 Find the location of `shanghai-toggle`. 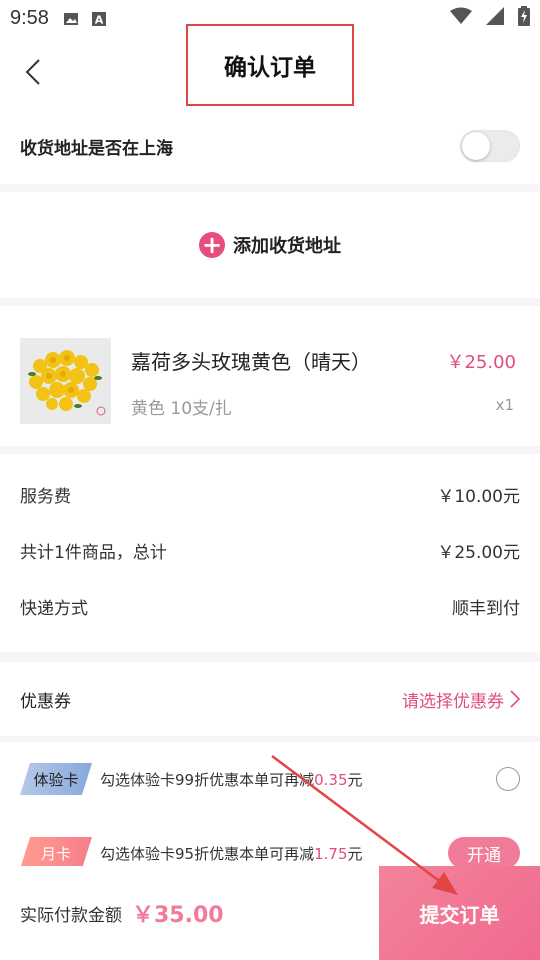

shanghai-toggle is located at coordinates (490, 146).